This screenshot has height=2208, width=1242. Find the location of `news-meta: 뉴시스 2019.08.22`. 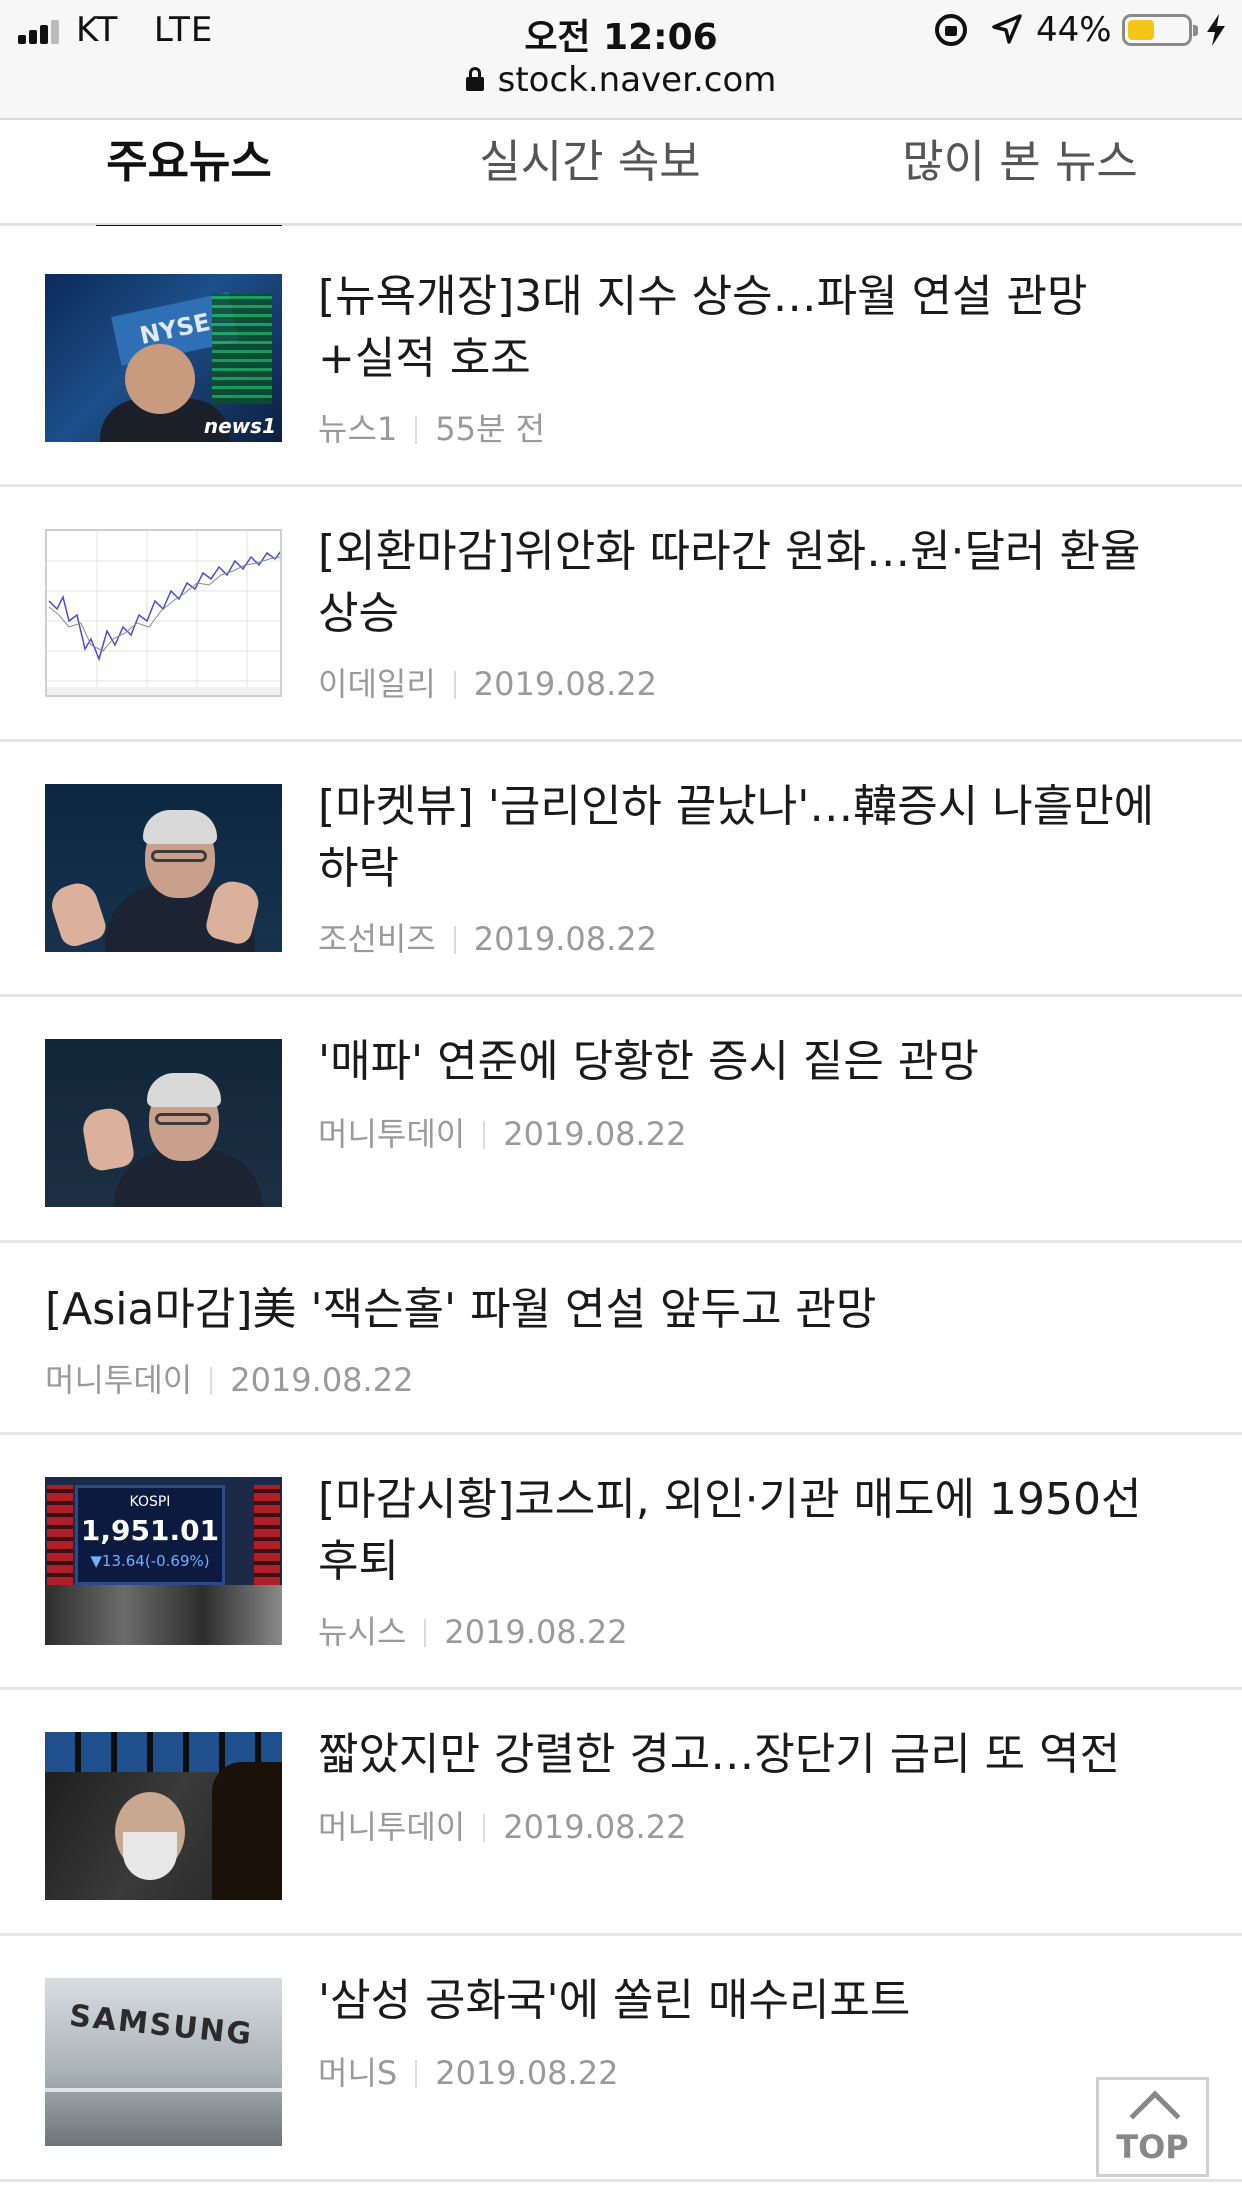

news-meta: 뉴시스 2019.08.22 is located at coordinates (473, 1630).